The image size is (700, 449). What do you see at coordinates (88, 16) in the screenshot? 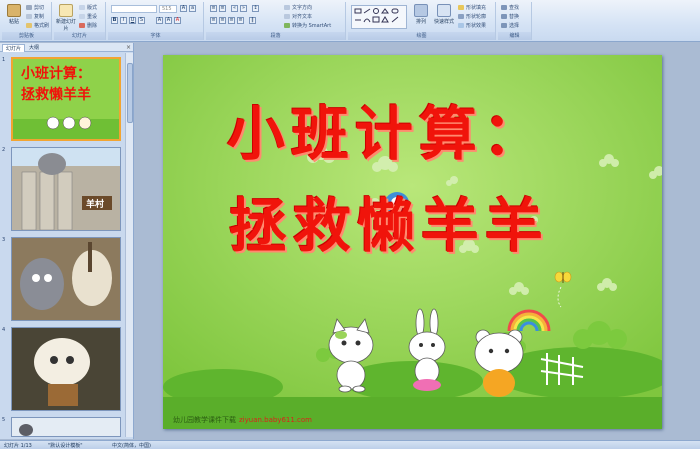
I see `reset-button: 重设` at bounding box center [88, 16].